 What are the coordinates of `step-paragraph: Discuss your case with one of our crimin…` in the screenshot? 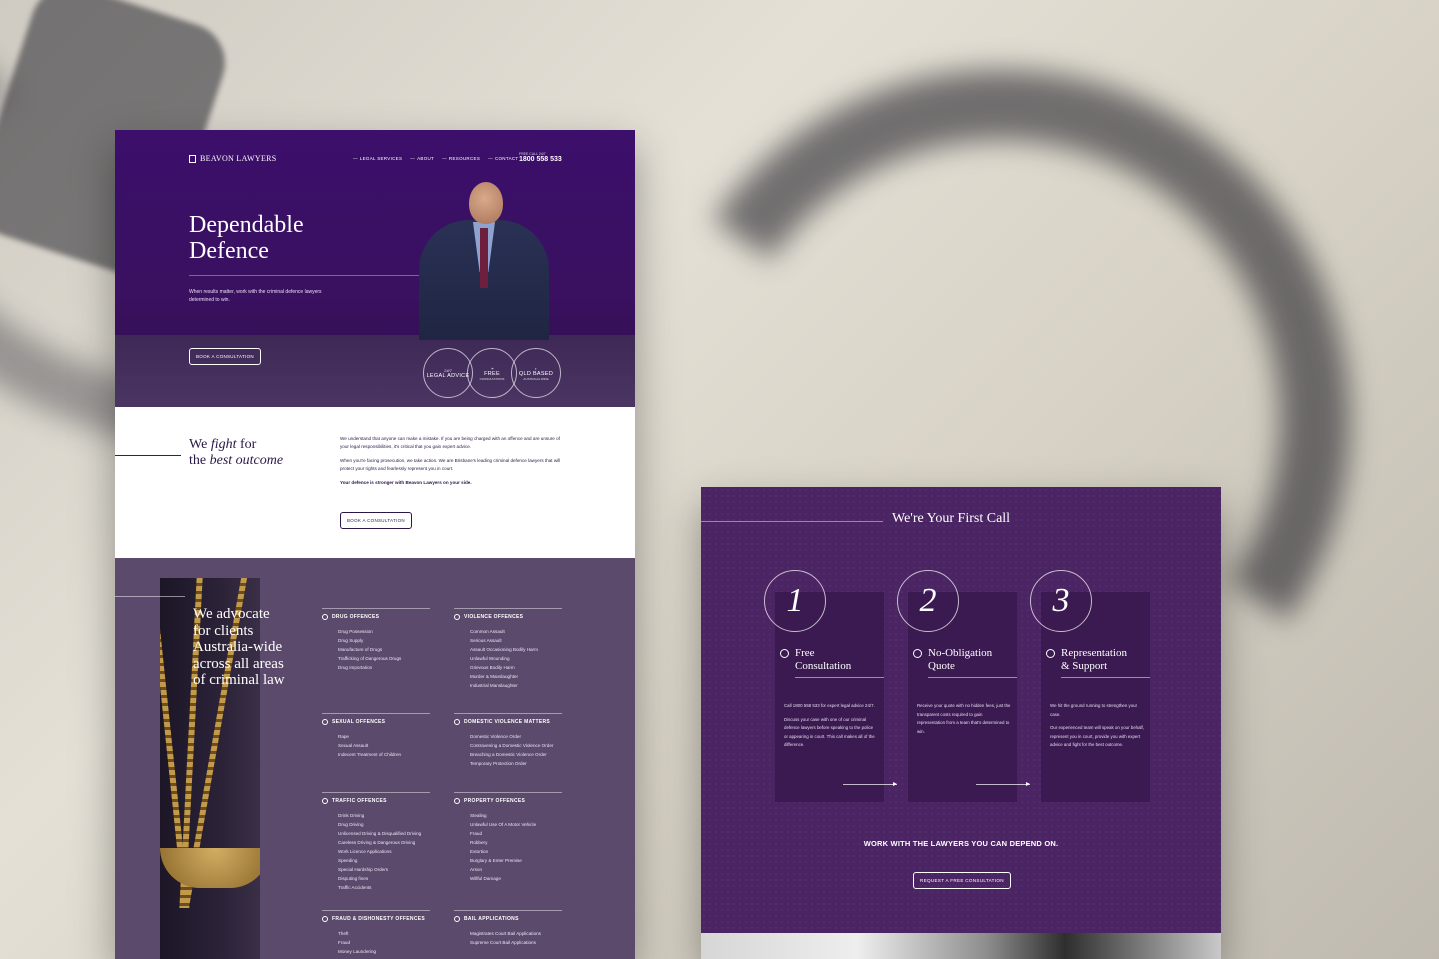 It's located at (829, 732).